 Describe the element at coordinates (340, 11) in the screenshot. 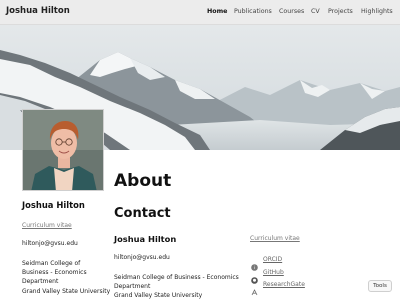

I see `nav-projects: Projects` at that location.